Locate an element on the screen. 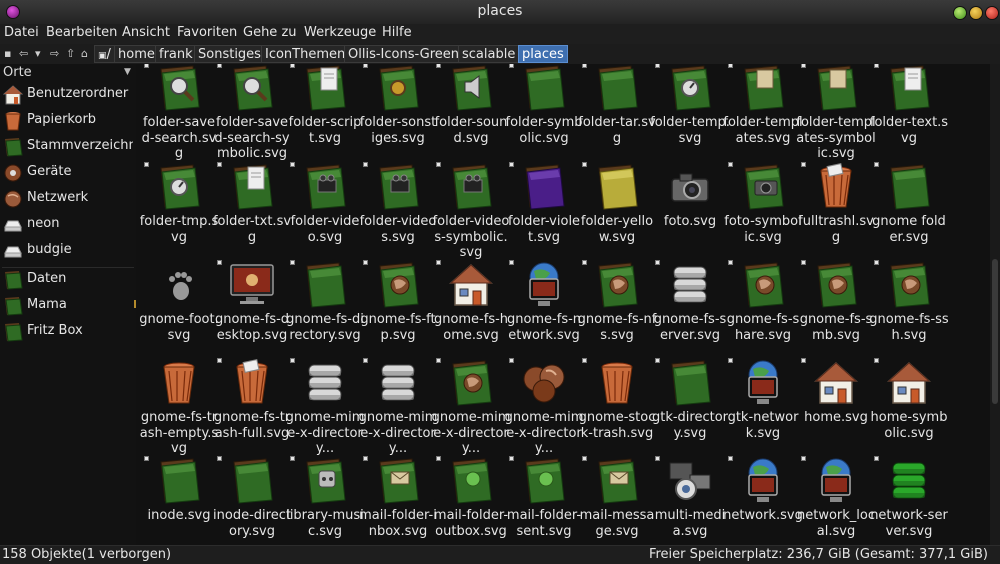 This screenshot has width=1000, height=564. sidebar-item-daten: Daten is located at coordinates (67, 280).